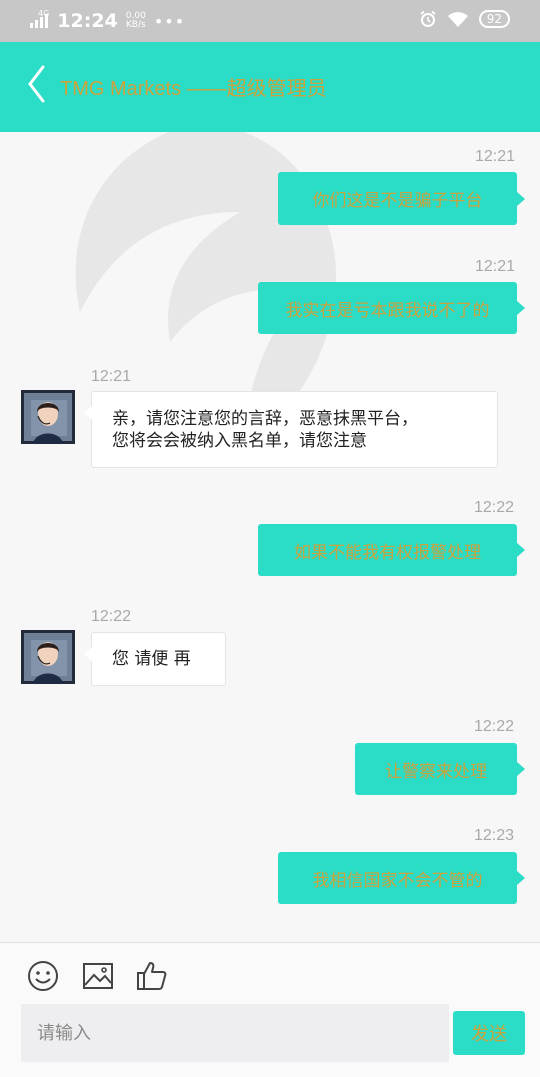 This screenshot has width=540, height=1077. Describe the element at coordinates (387, 552) in the screenshot. I see `message-text: 如果不能我有权报警处理` at that location.